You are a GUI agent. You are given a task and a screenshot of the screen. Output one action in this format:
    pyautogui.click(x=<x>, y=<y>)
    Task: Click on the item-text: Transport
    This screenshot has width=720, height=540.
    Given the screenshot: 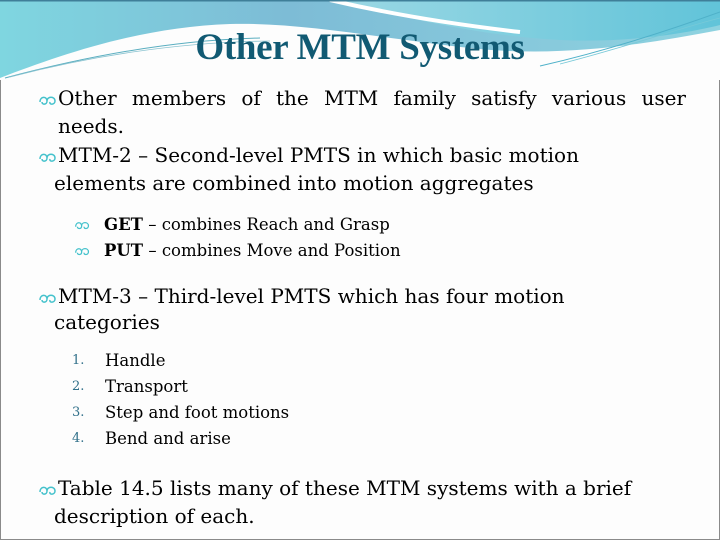 What is the action you would take?
    pyautogui.click(x=146, y=386)
    